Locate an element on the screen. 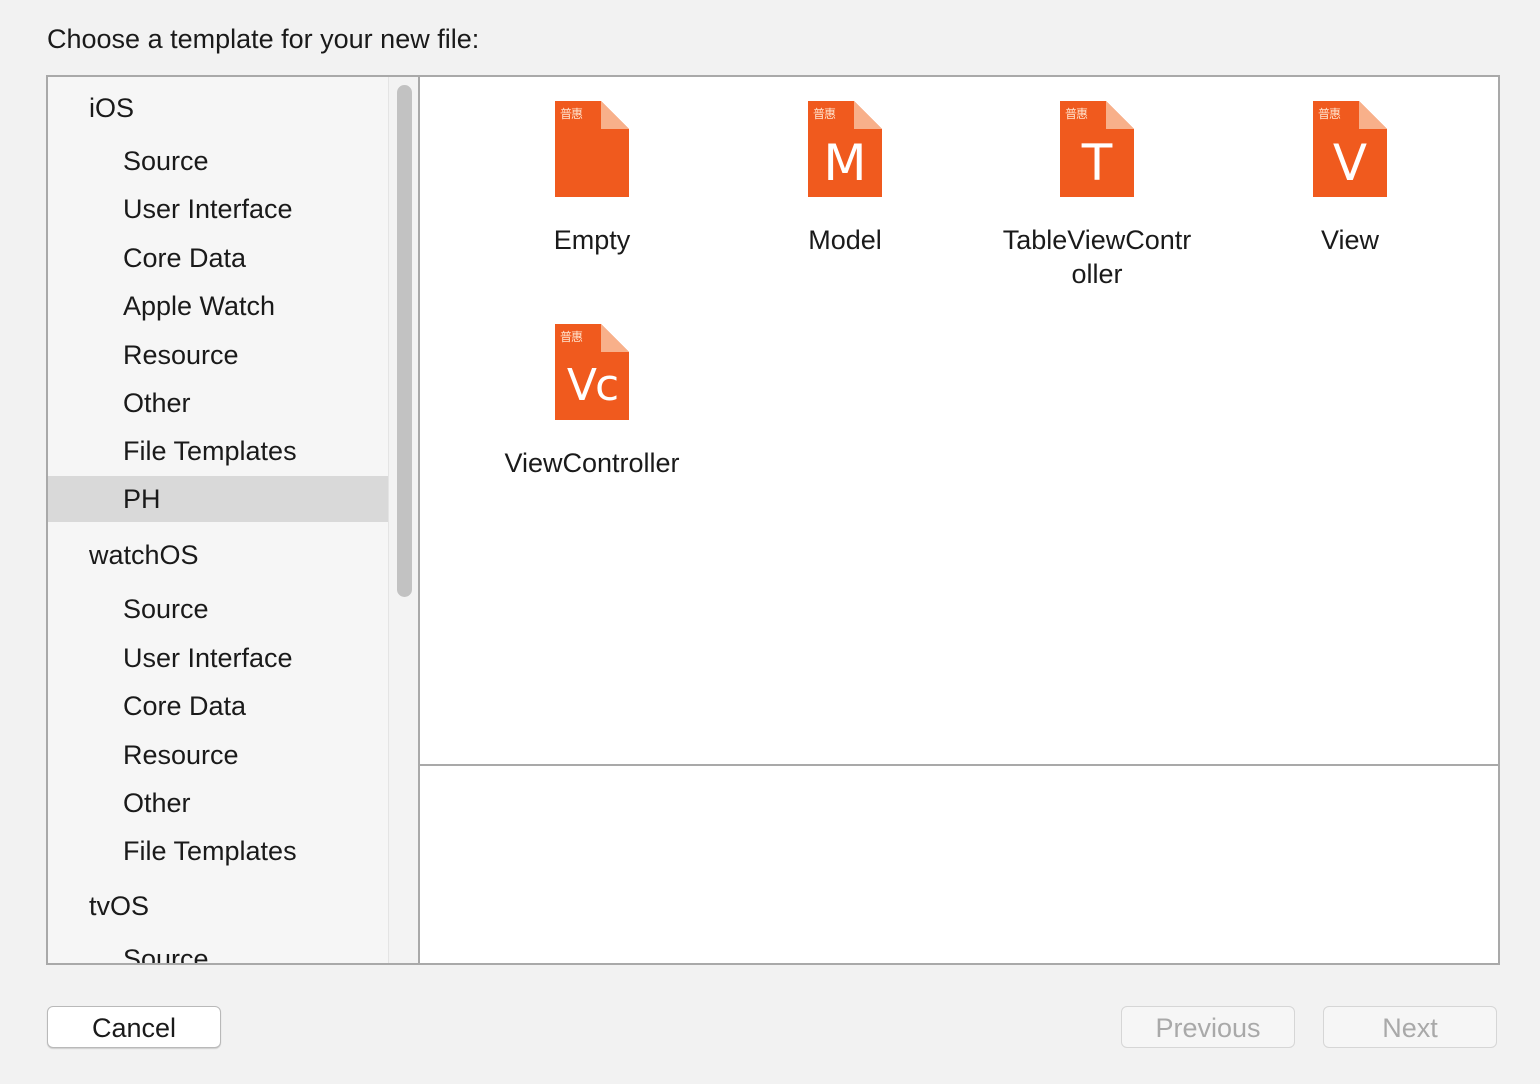  sidebar-item-watchos-file-templates: File Templates is located at coordinates (218, 851).